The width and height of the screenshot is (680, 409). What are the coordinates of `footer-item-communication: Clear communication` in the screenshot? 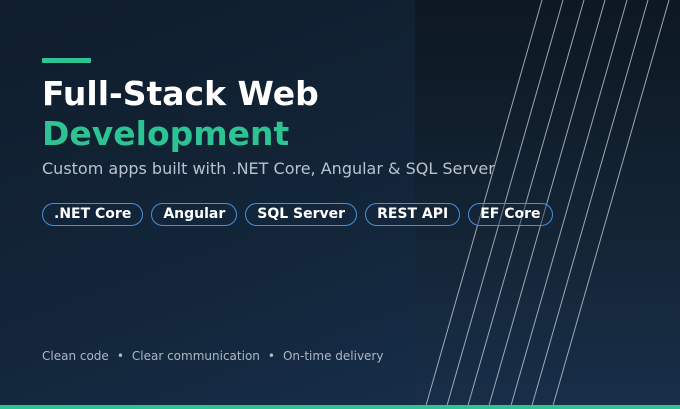 It's located at (195, 356).